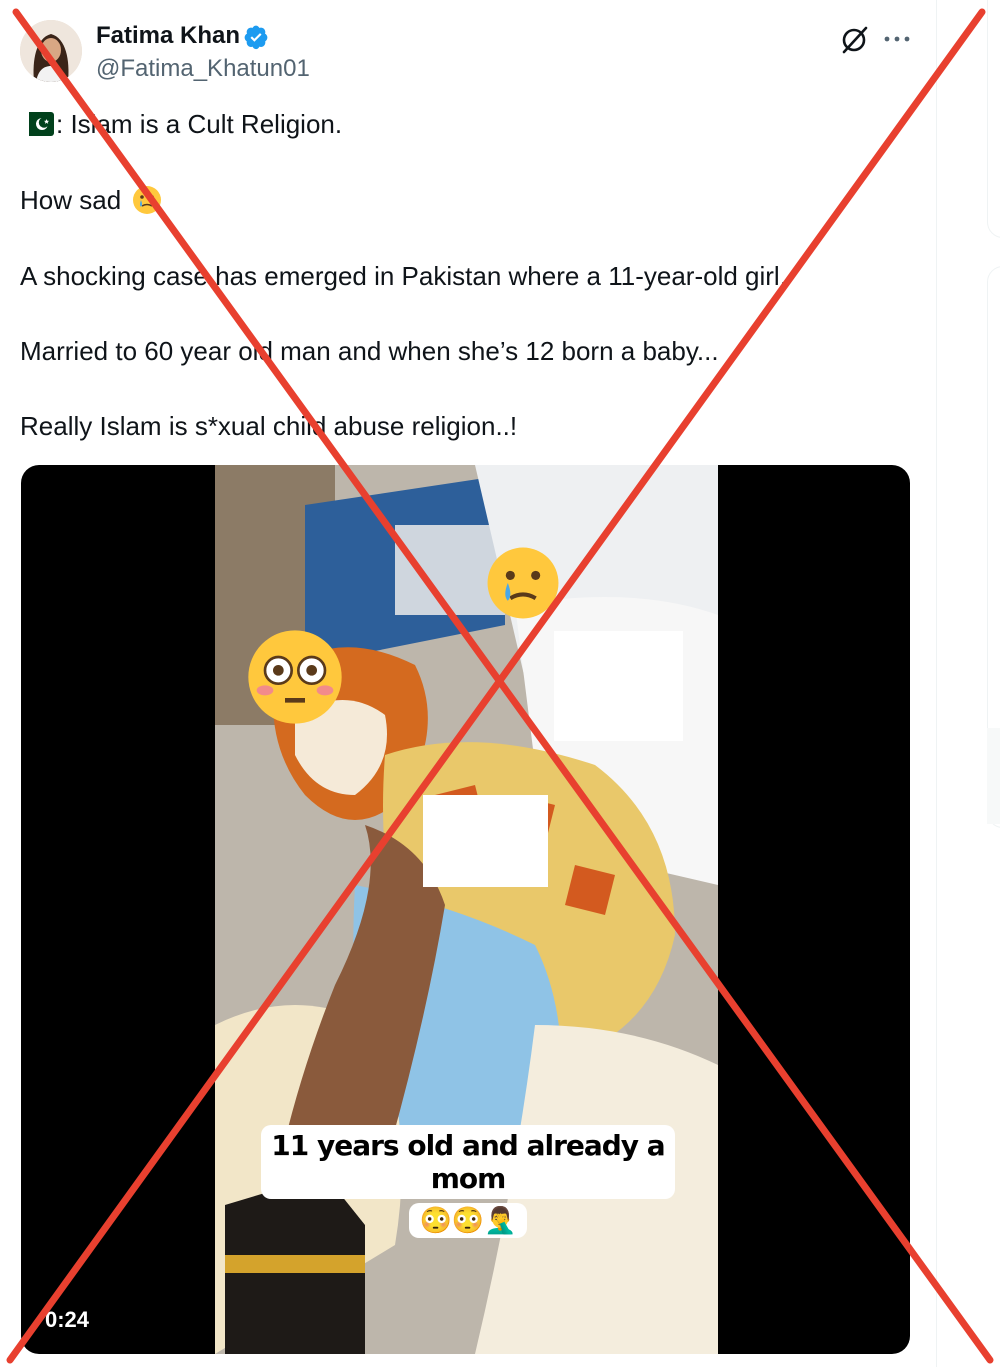  I want to click on caption-text: 11 years old and already a mom, so click(468, 1162).